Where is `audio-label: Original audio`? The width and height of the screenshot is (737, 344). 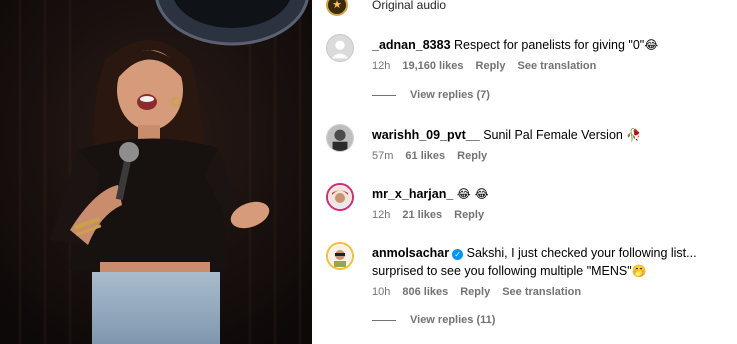 audio-label: Original audio is located at coordinates (409, 6).